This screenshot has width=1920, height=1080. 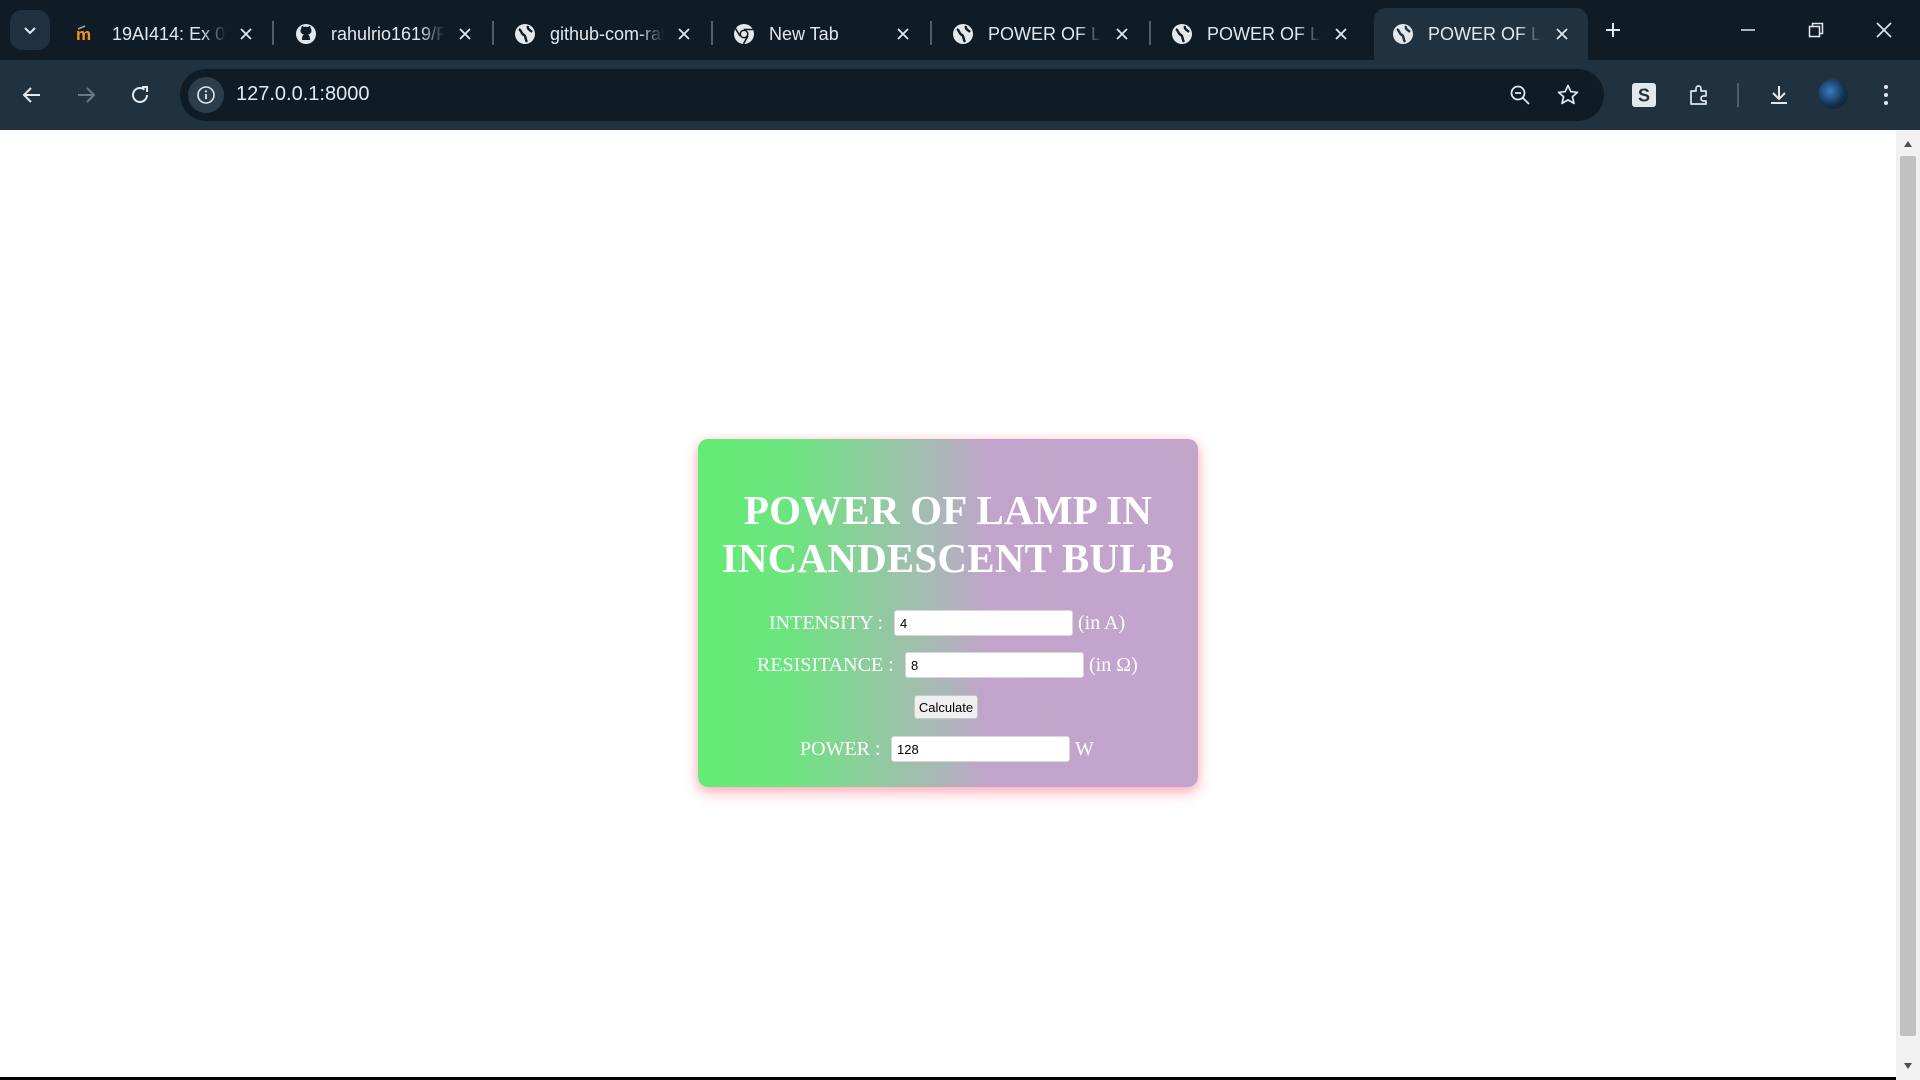 I want to click on extension-s-button: S, so click(x=1644, y=95).